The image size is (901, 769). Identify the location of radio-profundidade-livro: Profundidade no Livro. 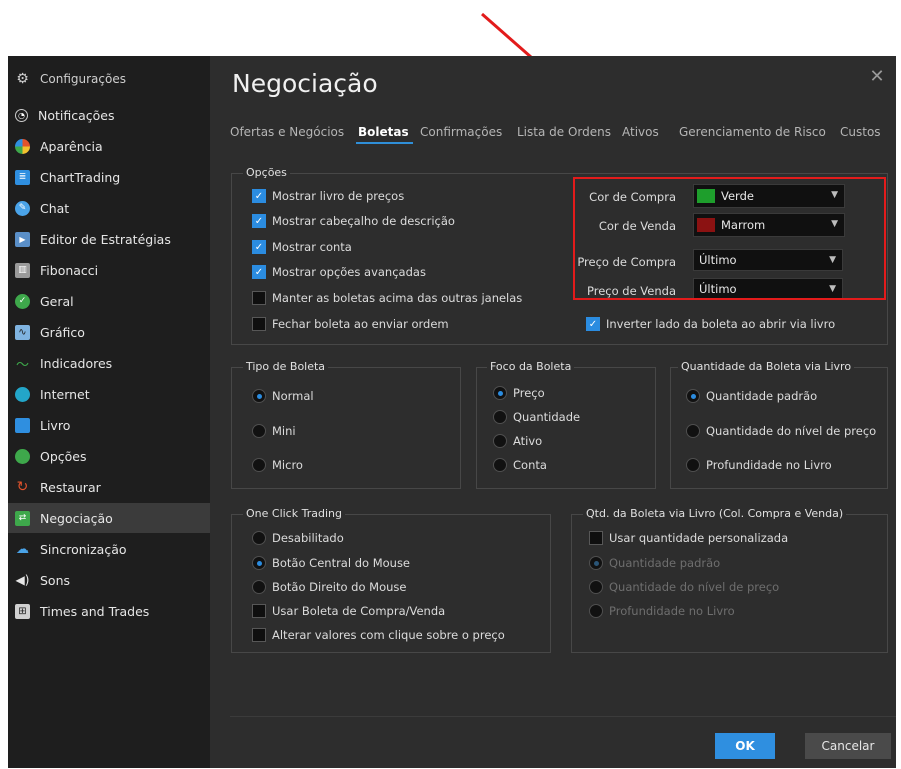
(759, 465).